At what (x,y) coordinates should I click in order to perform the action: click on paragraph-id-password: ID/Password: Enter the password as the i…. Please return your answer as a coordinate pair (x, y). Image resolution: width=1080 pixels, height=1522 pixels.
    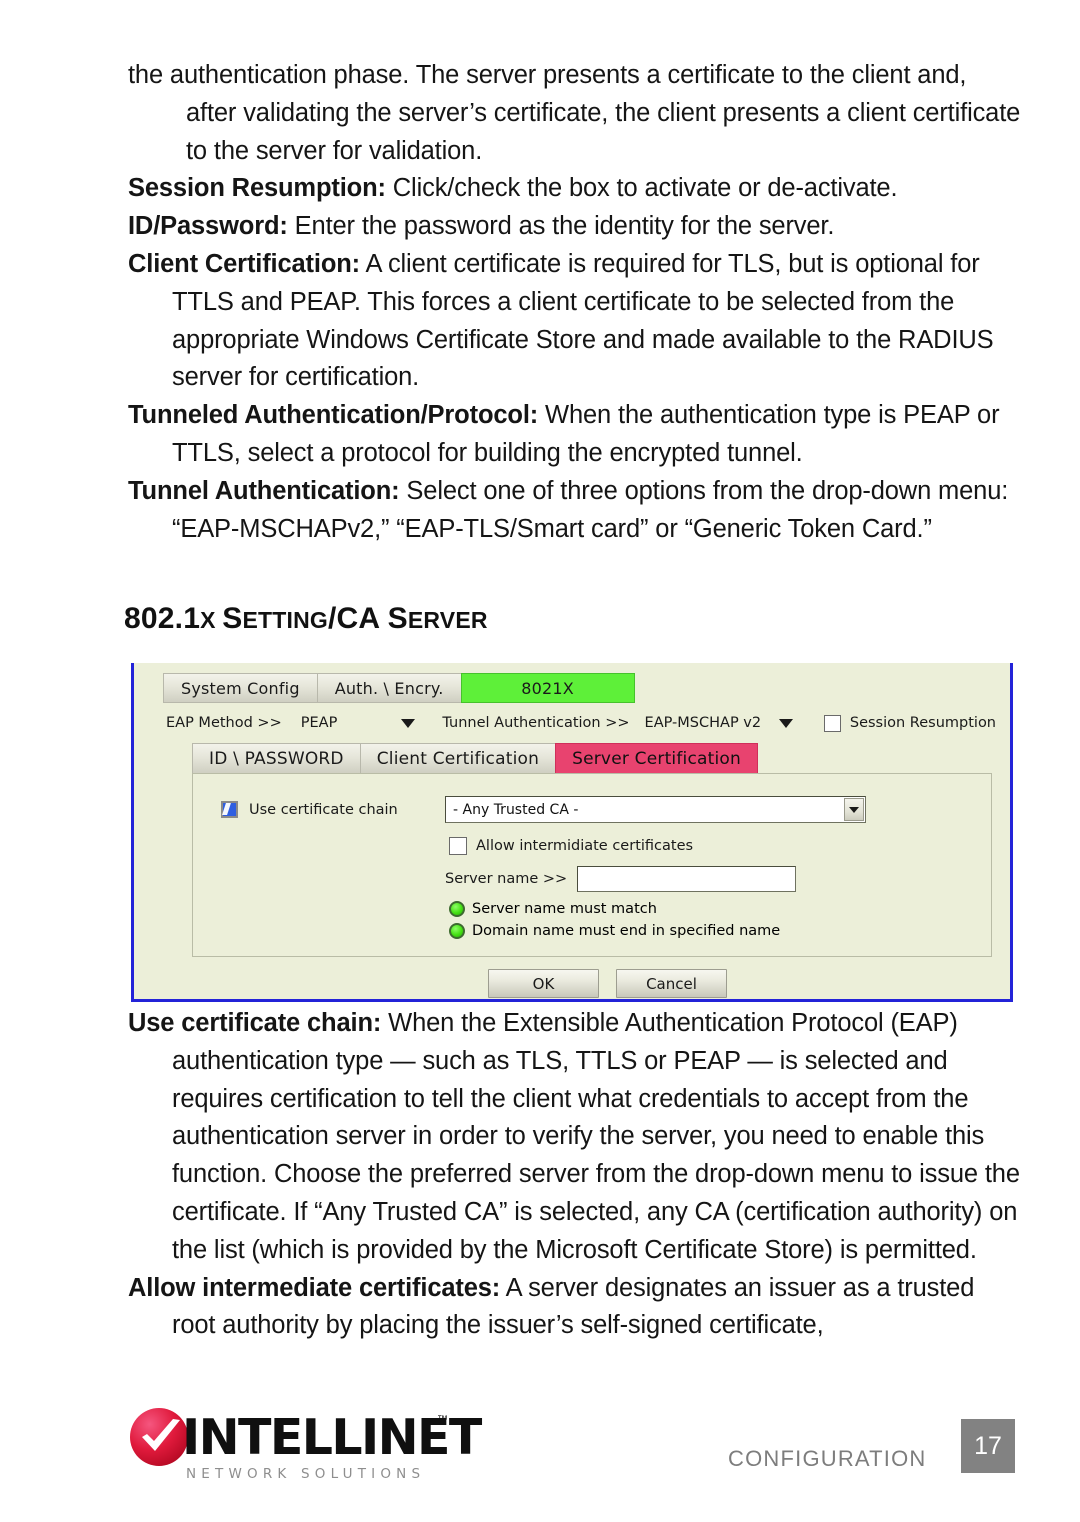
    Looking at the image, I should click on (575, 227).